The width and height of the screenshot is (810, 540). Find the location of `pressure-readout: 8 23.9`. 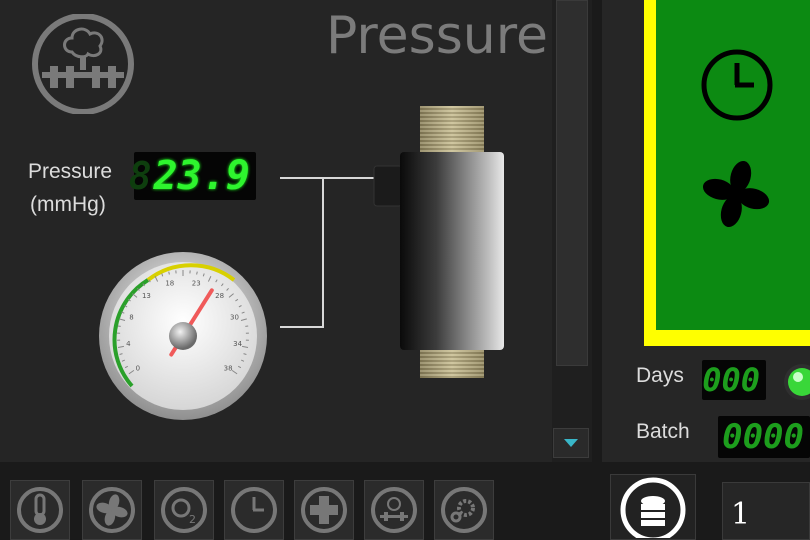

pressure-readout: 8 23.9 is located at coordinates (192, 176).